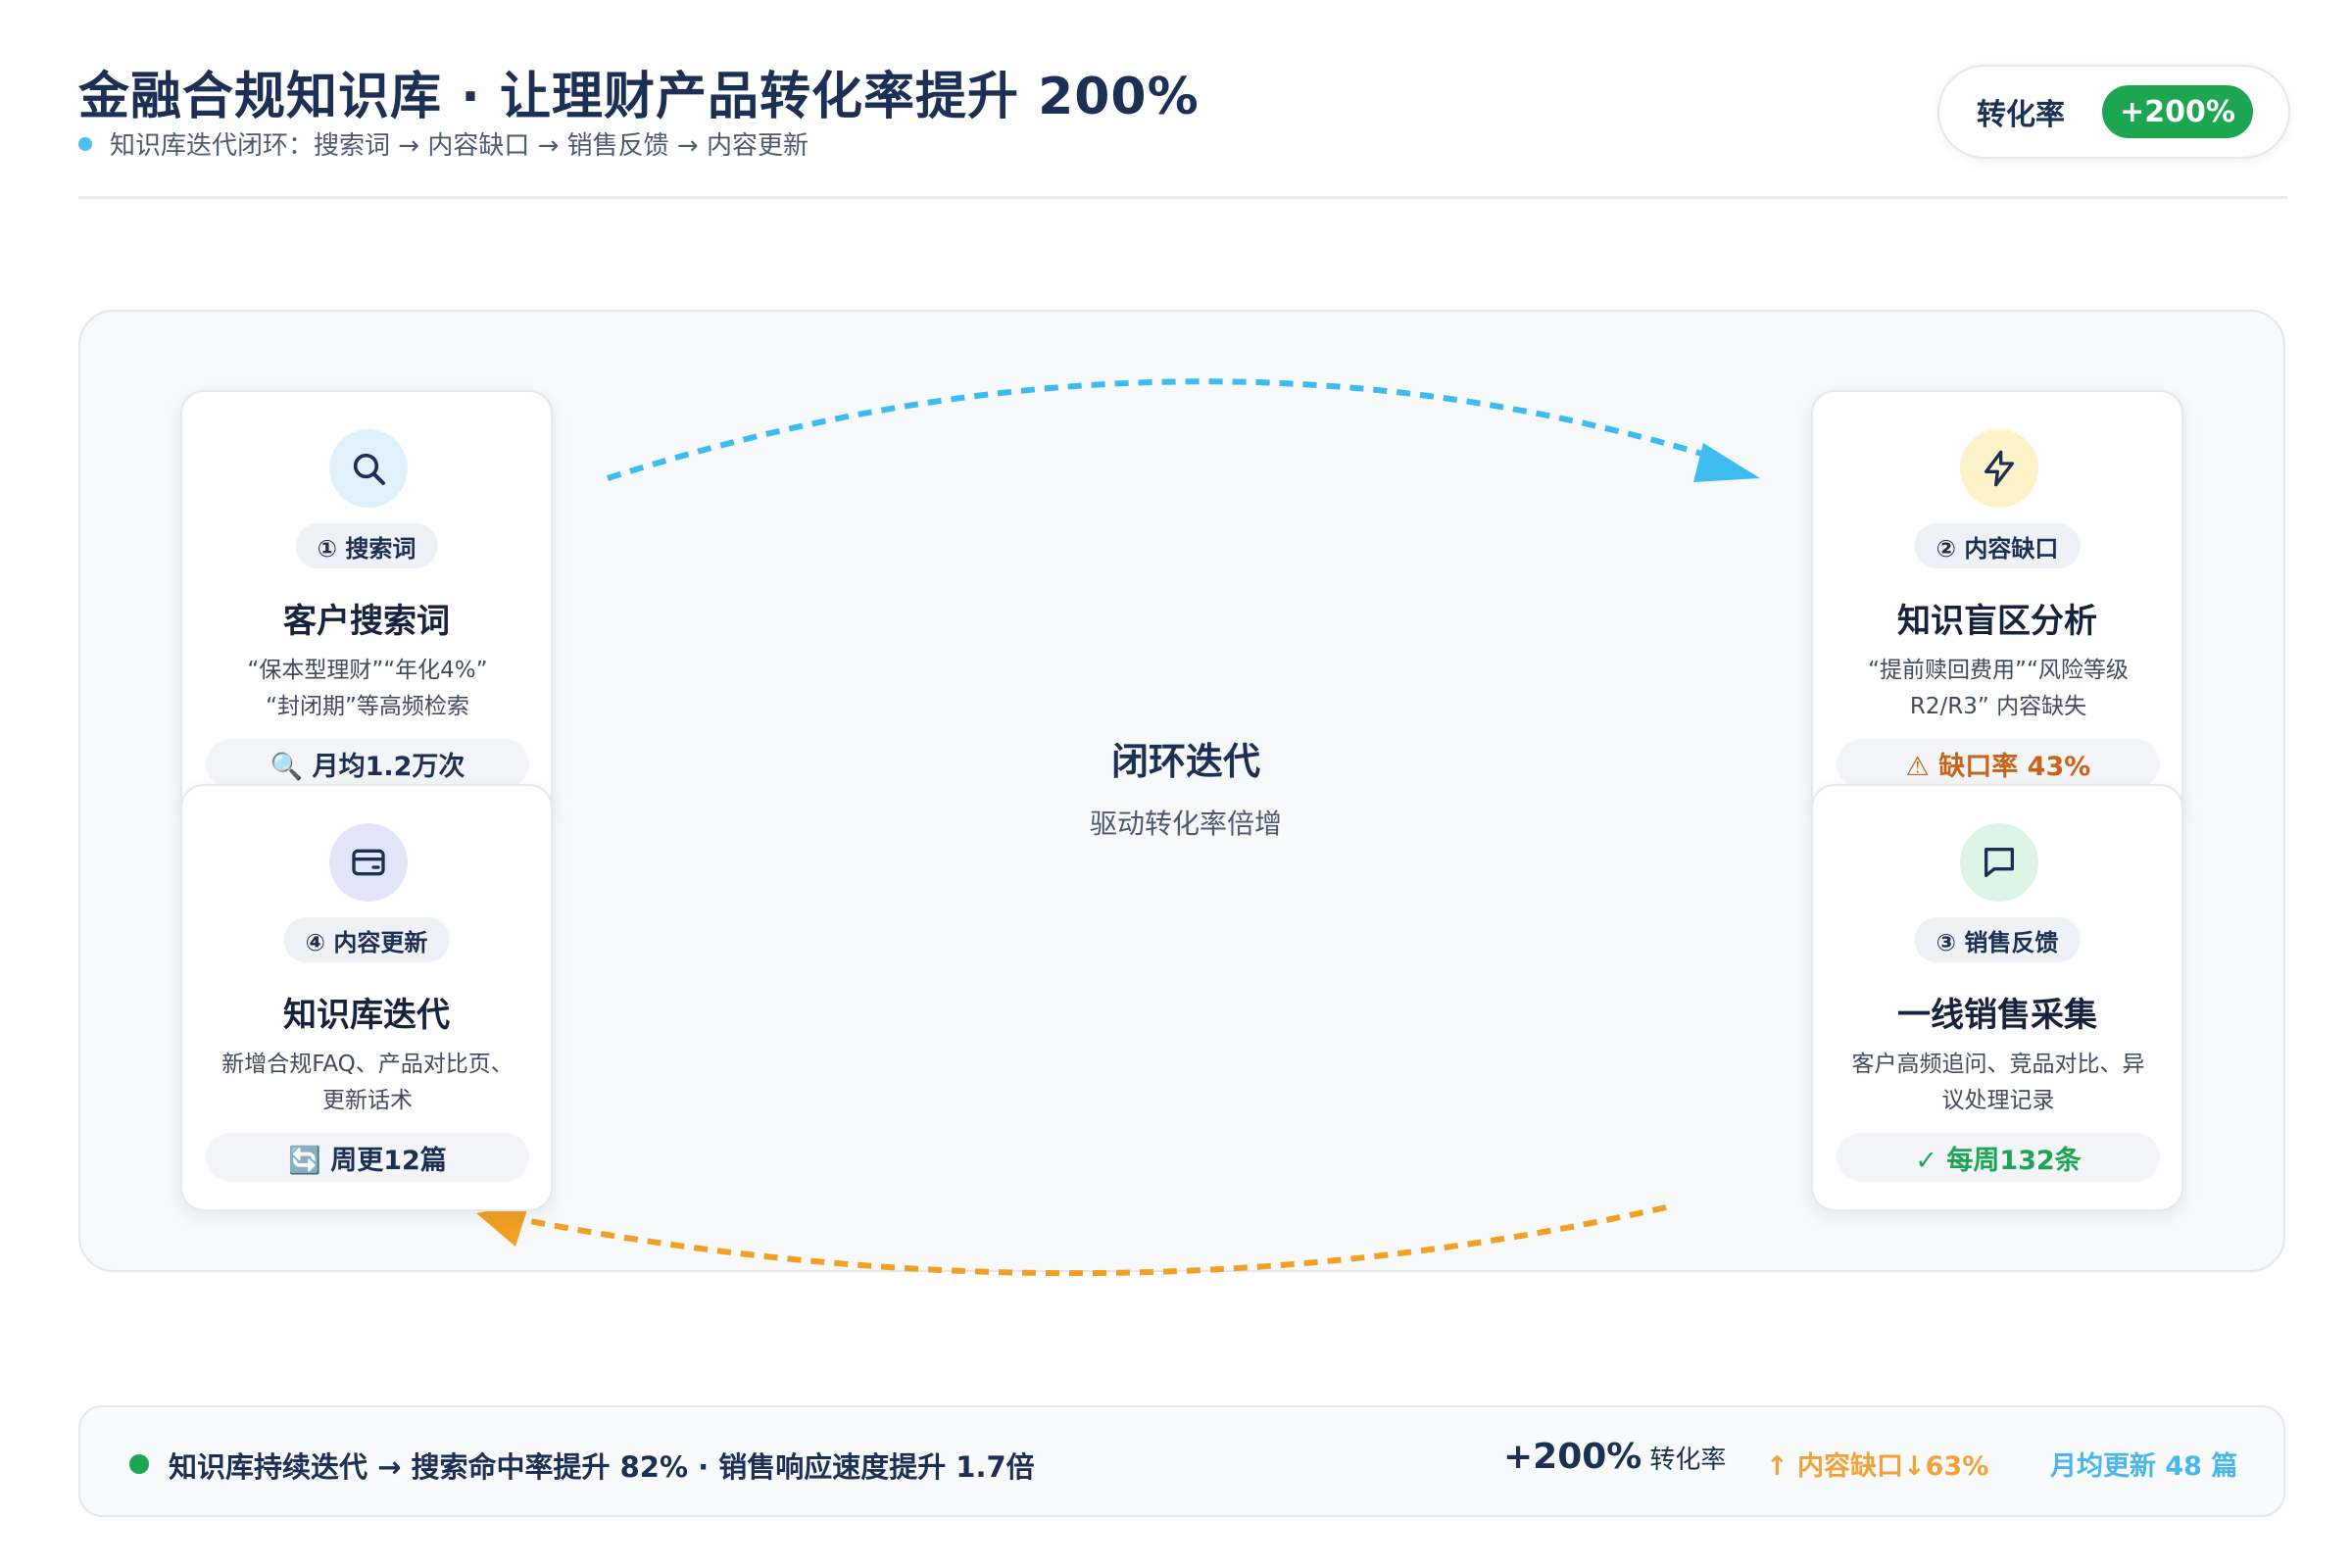 This screenshot has width=2352, height=1568. What do you see at coordinates (1185, 761) in the screenshot?
I see `center-title: 闭环迭代` at bounding box center [1185, 761].